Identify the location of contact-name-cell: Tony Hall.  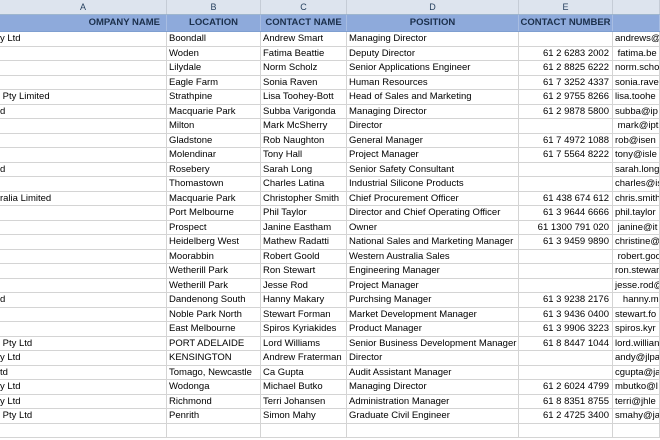
(304, 155).